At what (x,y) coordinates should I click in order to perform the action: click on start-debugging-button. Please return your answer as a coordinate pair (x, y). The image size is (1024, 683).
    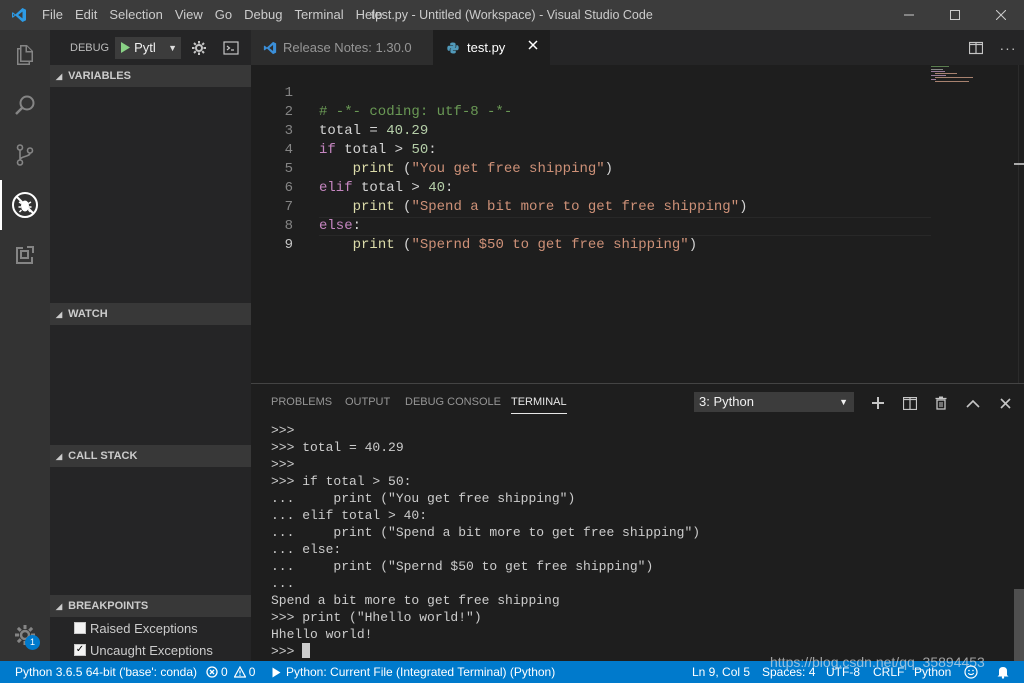
    Looking at the image, I should click on (125, 47).